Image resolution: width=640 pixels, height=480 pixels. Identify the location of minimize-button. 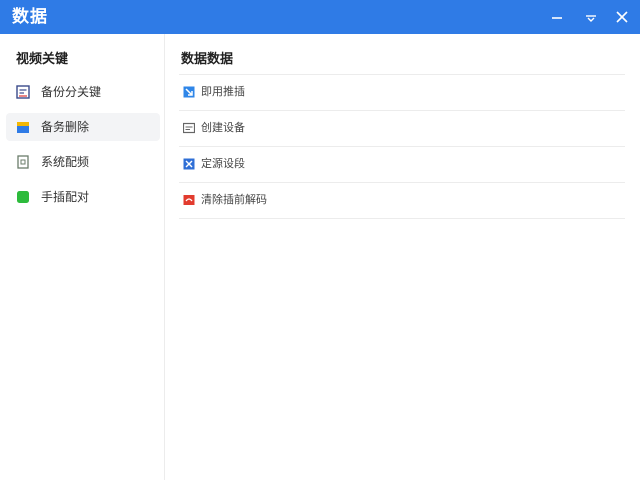
(557, 17).